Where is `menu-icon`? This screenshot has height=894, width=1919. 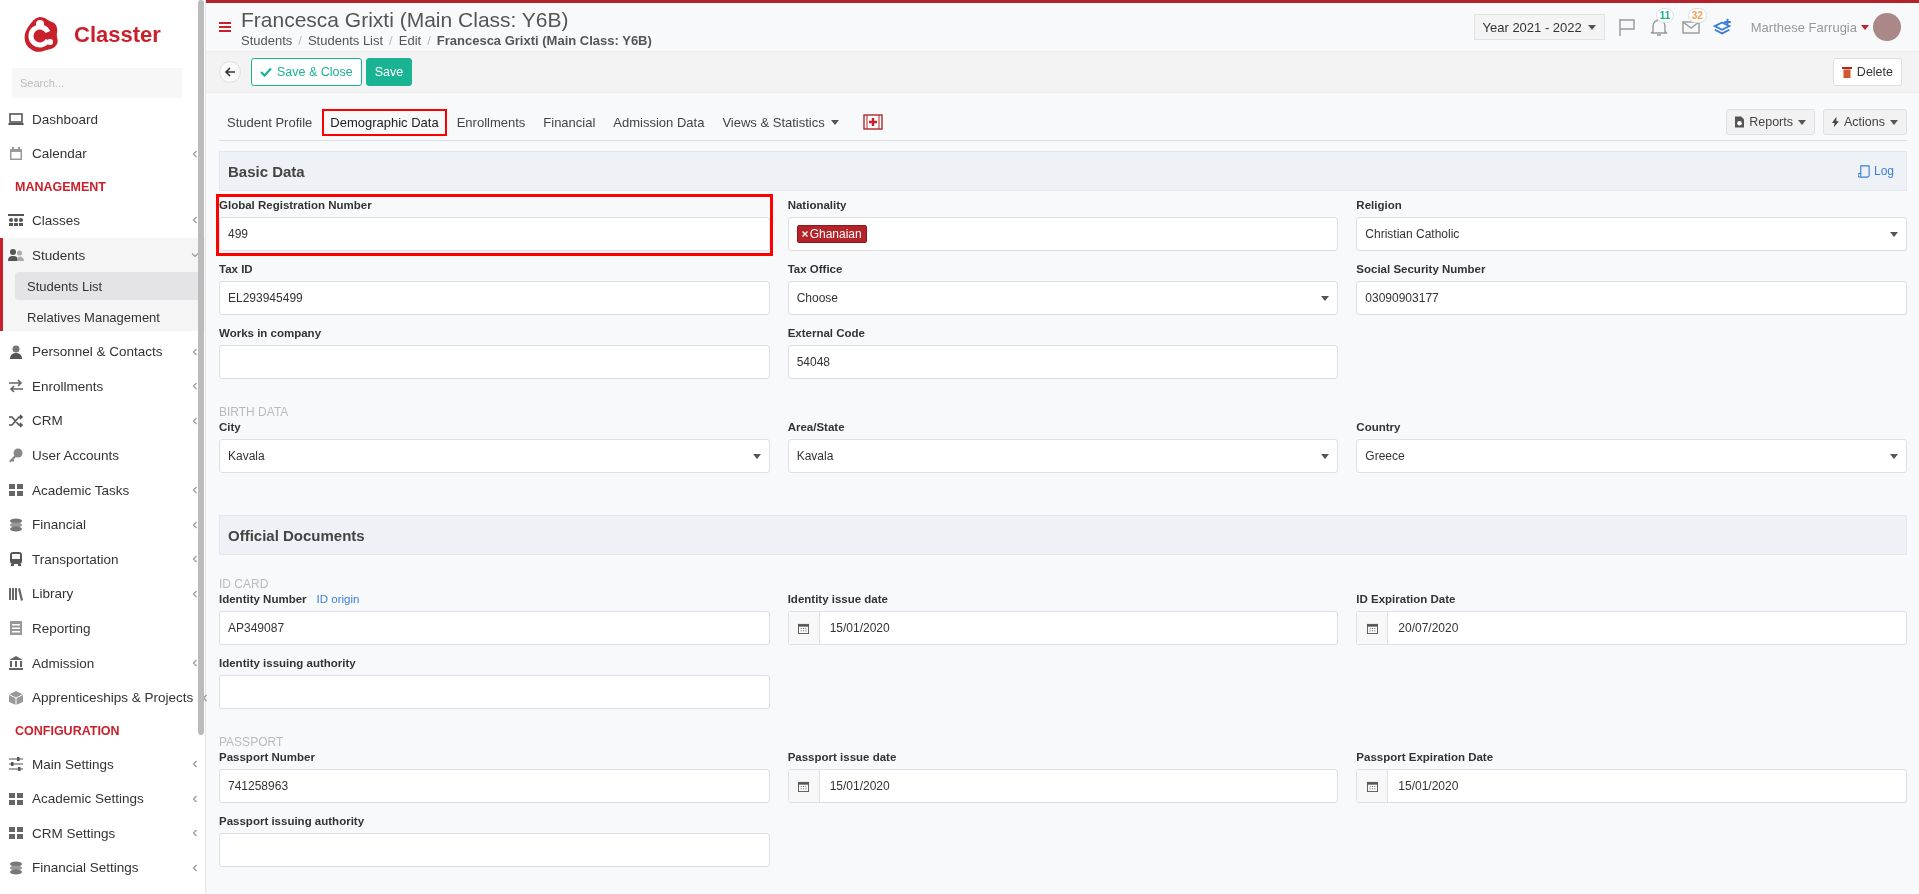 menu-icon is located at coordinates (225, 27).